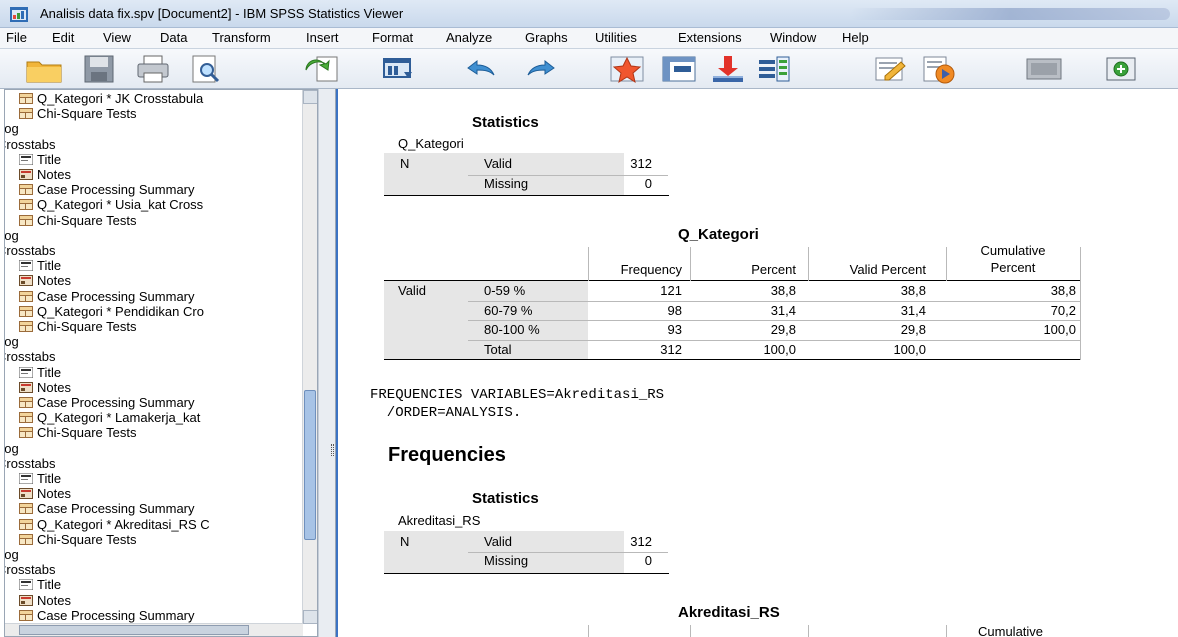  I want to click on navigator-item: Q_Kategori * Akreditasi_RS C, so click(114, 524).